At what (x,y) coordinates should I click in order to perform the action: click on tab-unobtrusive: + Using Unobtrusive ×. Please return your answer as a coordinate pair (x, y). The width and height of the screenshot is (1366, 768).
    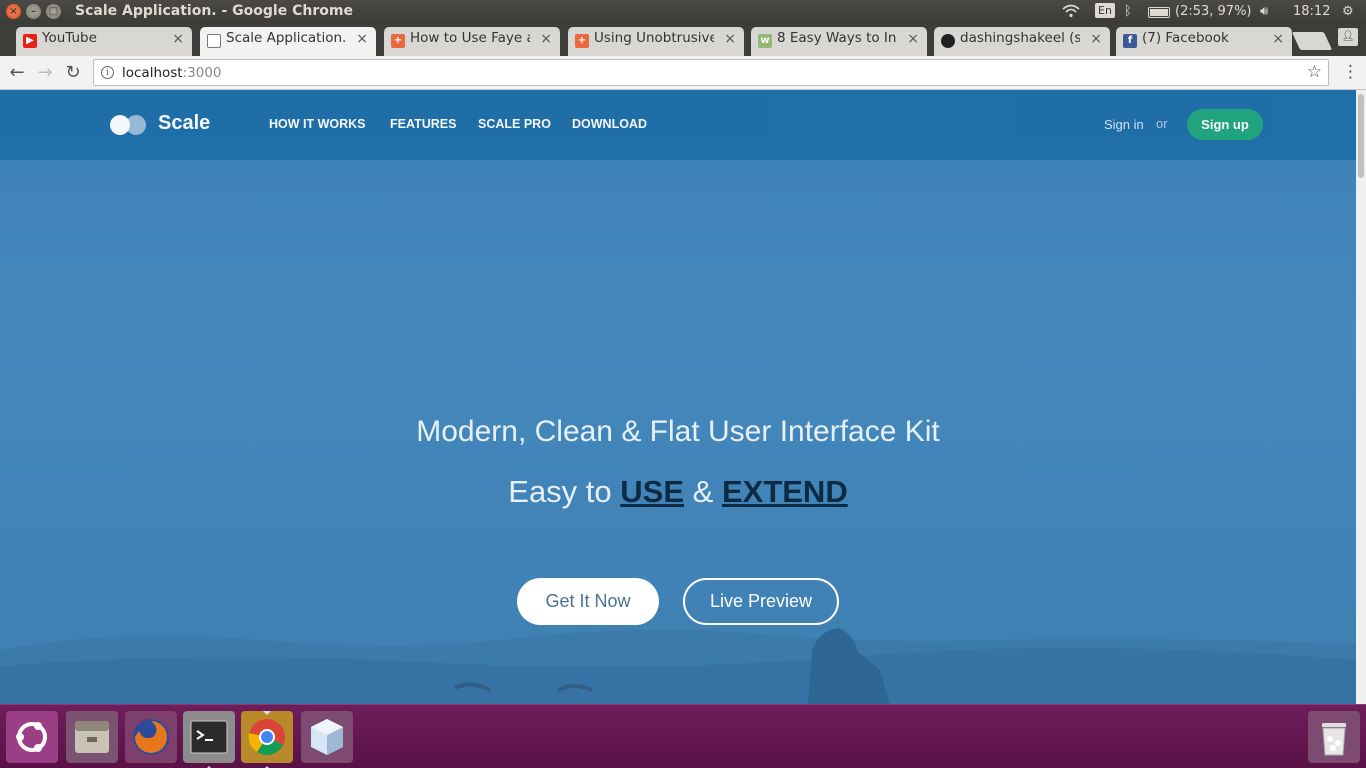
    Looking at the image, I should click on (656, 41).